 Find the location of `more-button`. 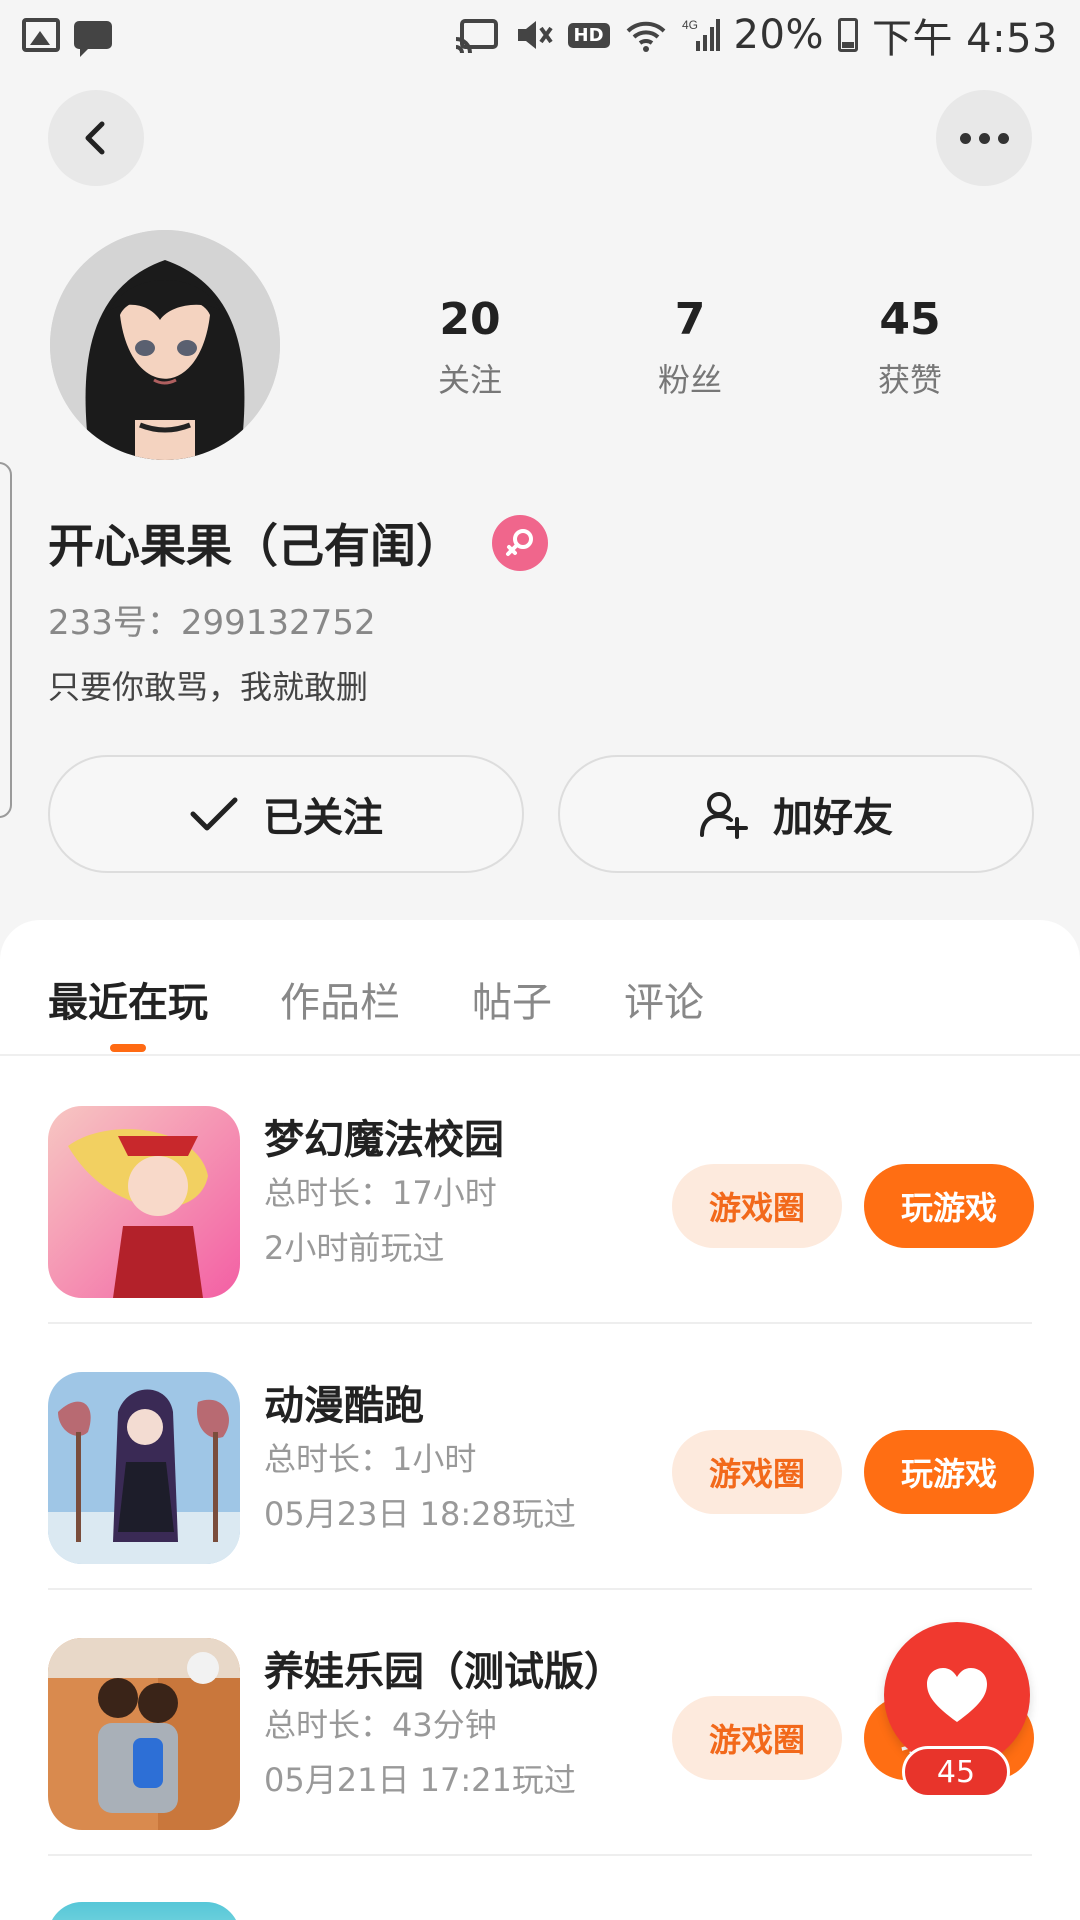

more-button is located at coordinates (984, 138).